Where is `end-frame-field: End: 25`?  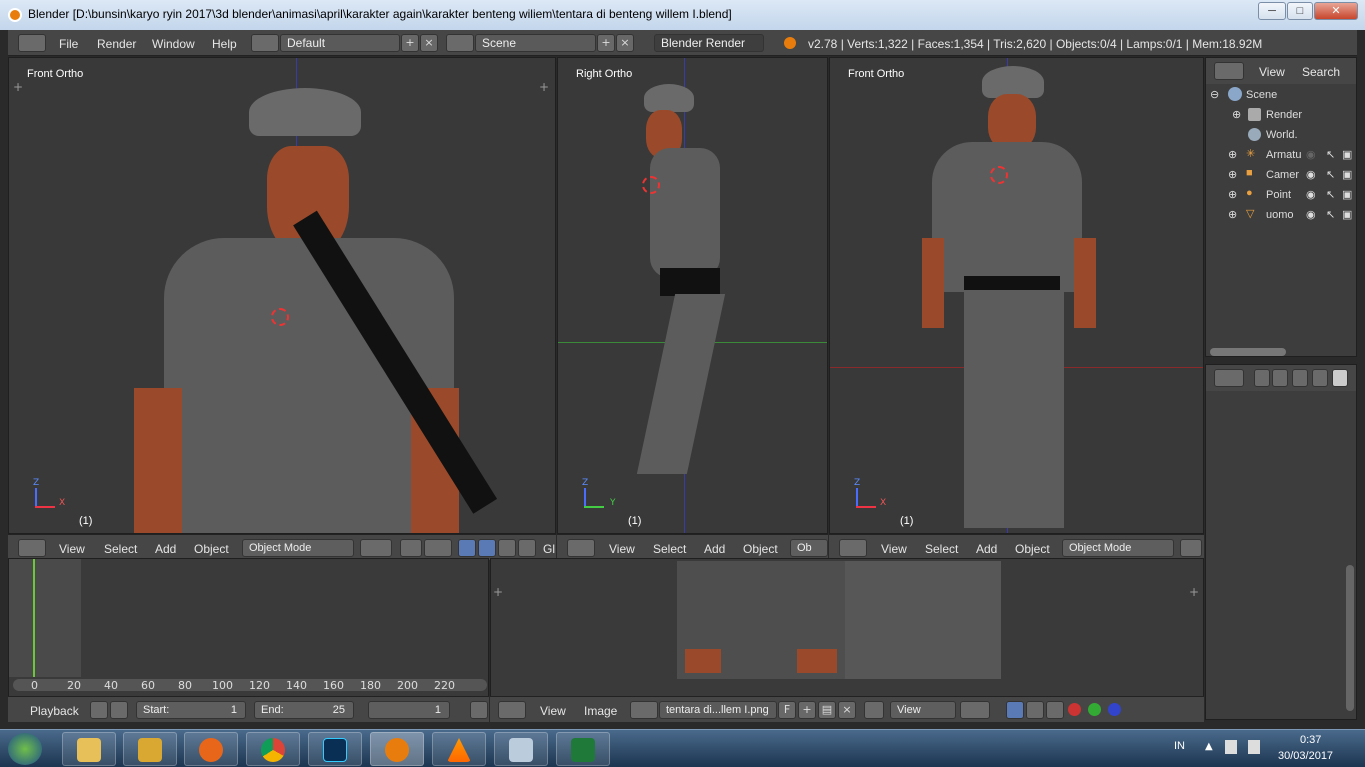 end-frame-field: End: 25 is located at coordinates (304, 710).